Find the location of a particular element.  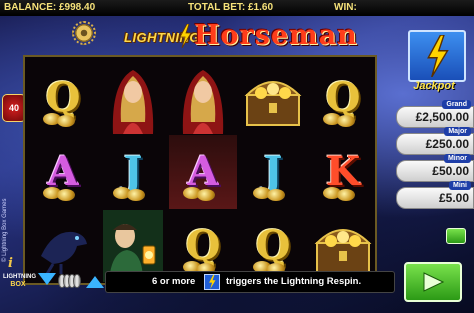

copyright-text: © Lightning Box Games is located at coordinates (5, 230).